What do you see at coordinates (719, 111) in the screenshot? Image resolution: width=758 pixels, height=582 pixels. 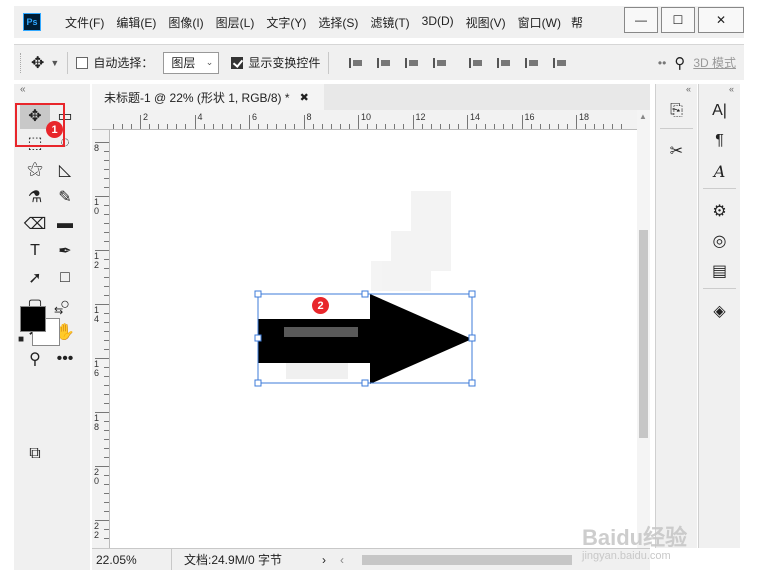 I see `character-panel-icon: A|` at bounding box center [719, 111].